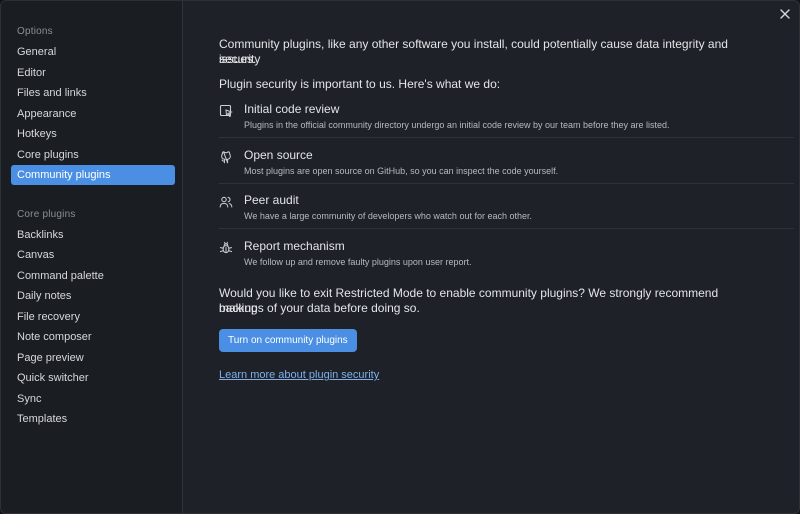 The height and width of the screenshot is (514, 800). I want to click on close-icon, so click(785, 14).